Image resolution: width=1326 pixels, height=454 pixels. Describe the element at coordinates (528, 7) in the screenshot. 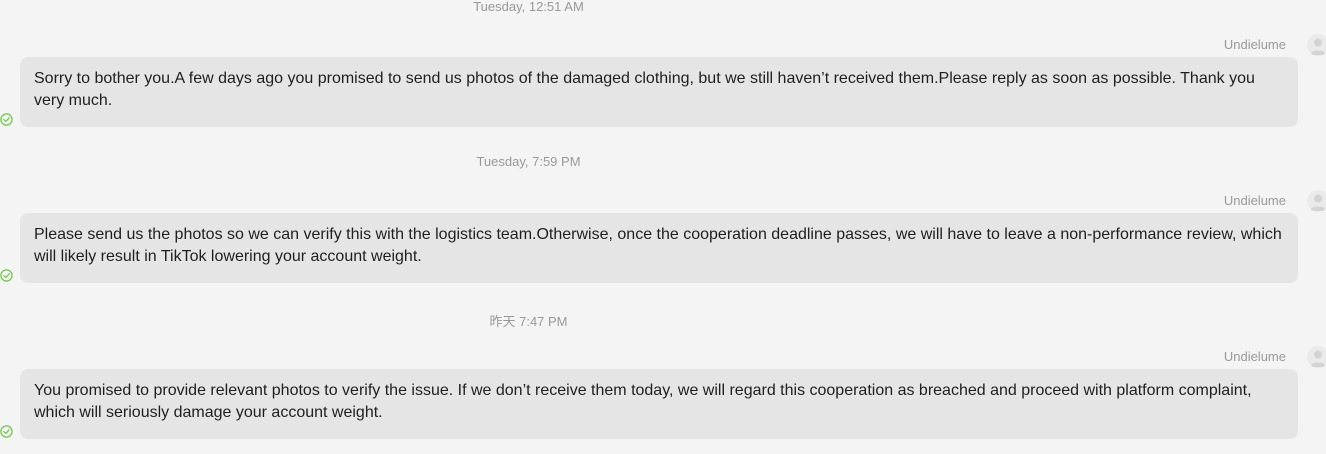

I see `message-timestamp: Tuesday, 12:51 AM` at that location.